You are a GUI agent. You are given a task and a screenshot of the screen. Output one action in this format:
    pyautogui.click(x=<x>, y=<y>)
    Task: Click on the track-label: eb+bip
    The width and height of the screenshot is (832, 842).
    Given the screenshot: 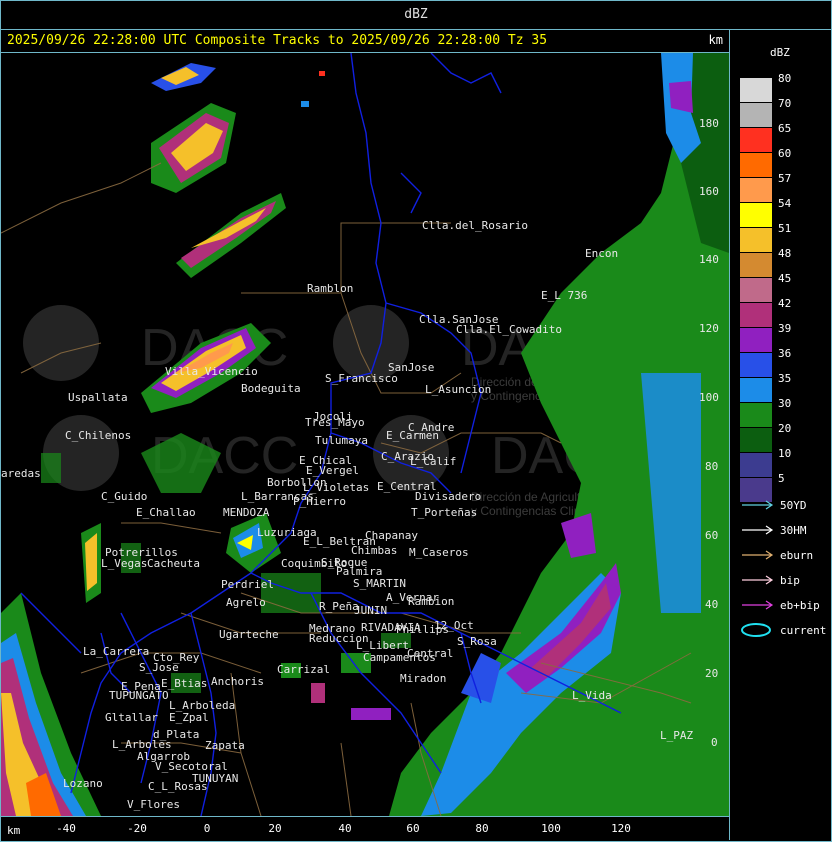 What is the action you would take?
    pyautogui.click(x=800, y=605)
    